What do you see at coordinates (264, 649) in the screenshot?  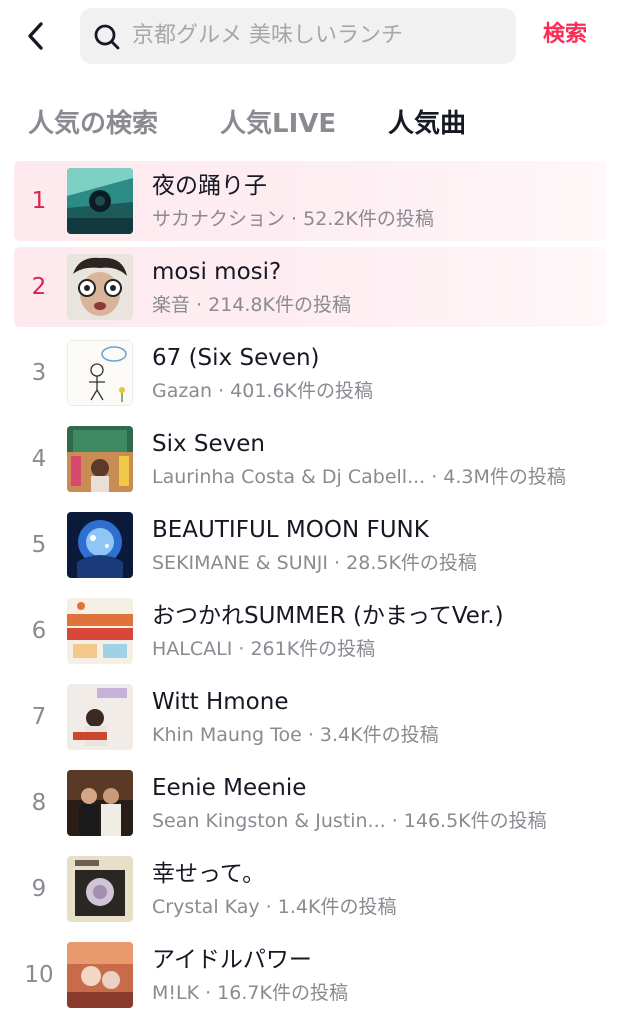 I see `song-meta: HALCALI · 261K件の投稿` at bounding box center [264, 649].